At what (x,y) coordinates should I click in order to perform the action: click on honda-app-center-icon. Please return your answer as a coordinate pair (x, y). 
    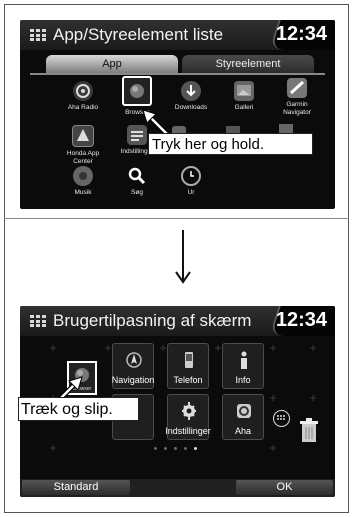
    Looking at the image, I should click on (83, 136).